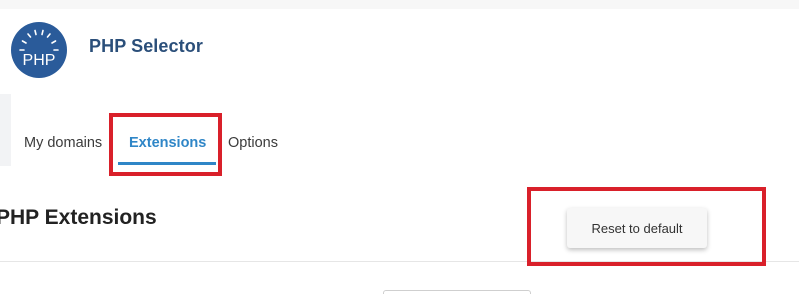 This screenshot has width=799, height=294. I want to click on tab-my-domains: My domains, so click(63, 143).